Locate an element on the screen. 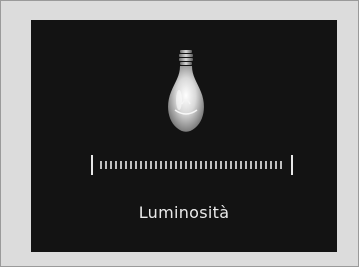 This screenshot has height=267, width=359. level-bar-right-cap is located at coordinates (292, 165).